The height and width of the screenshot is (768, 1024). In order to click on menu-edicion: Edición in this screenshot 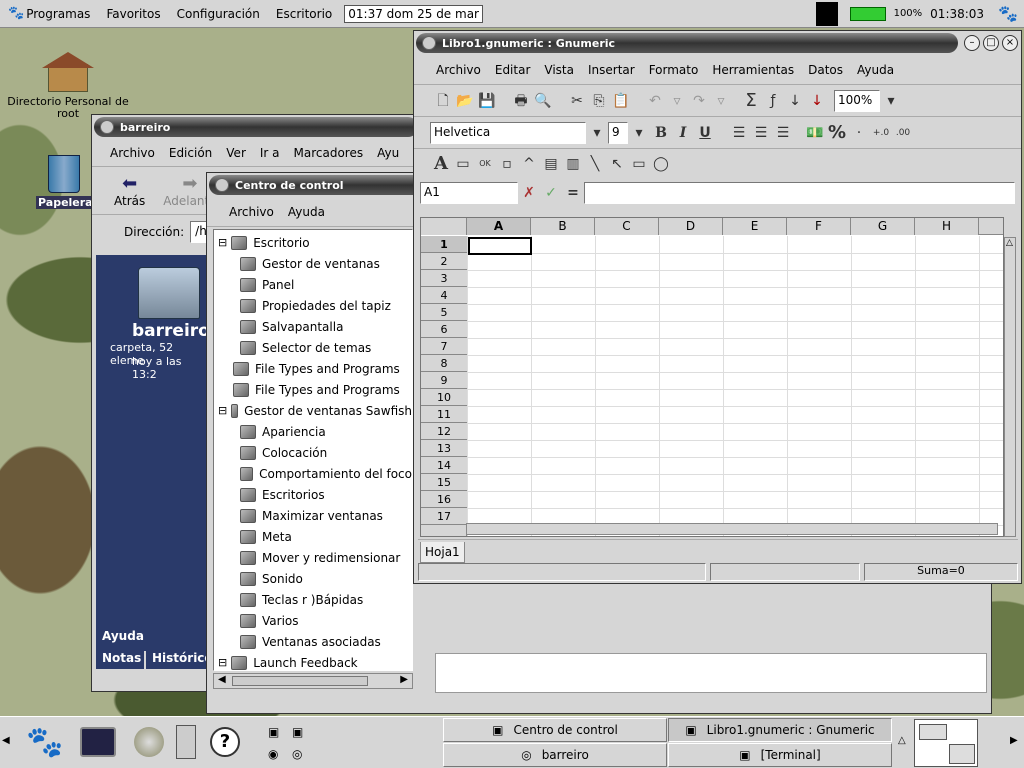, I will do `click(190, 153)`.